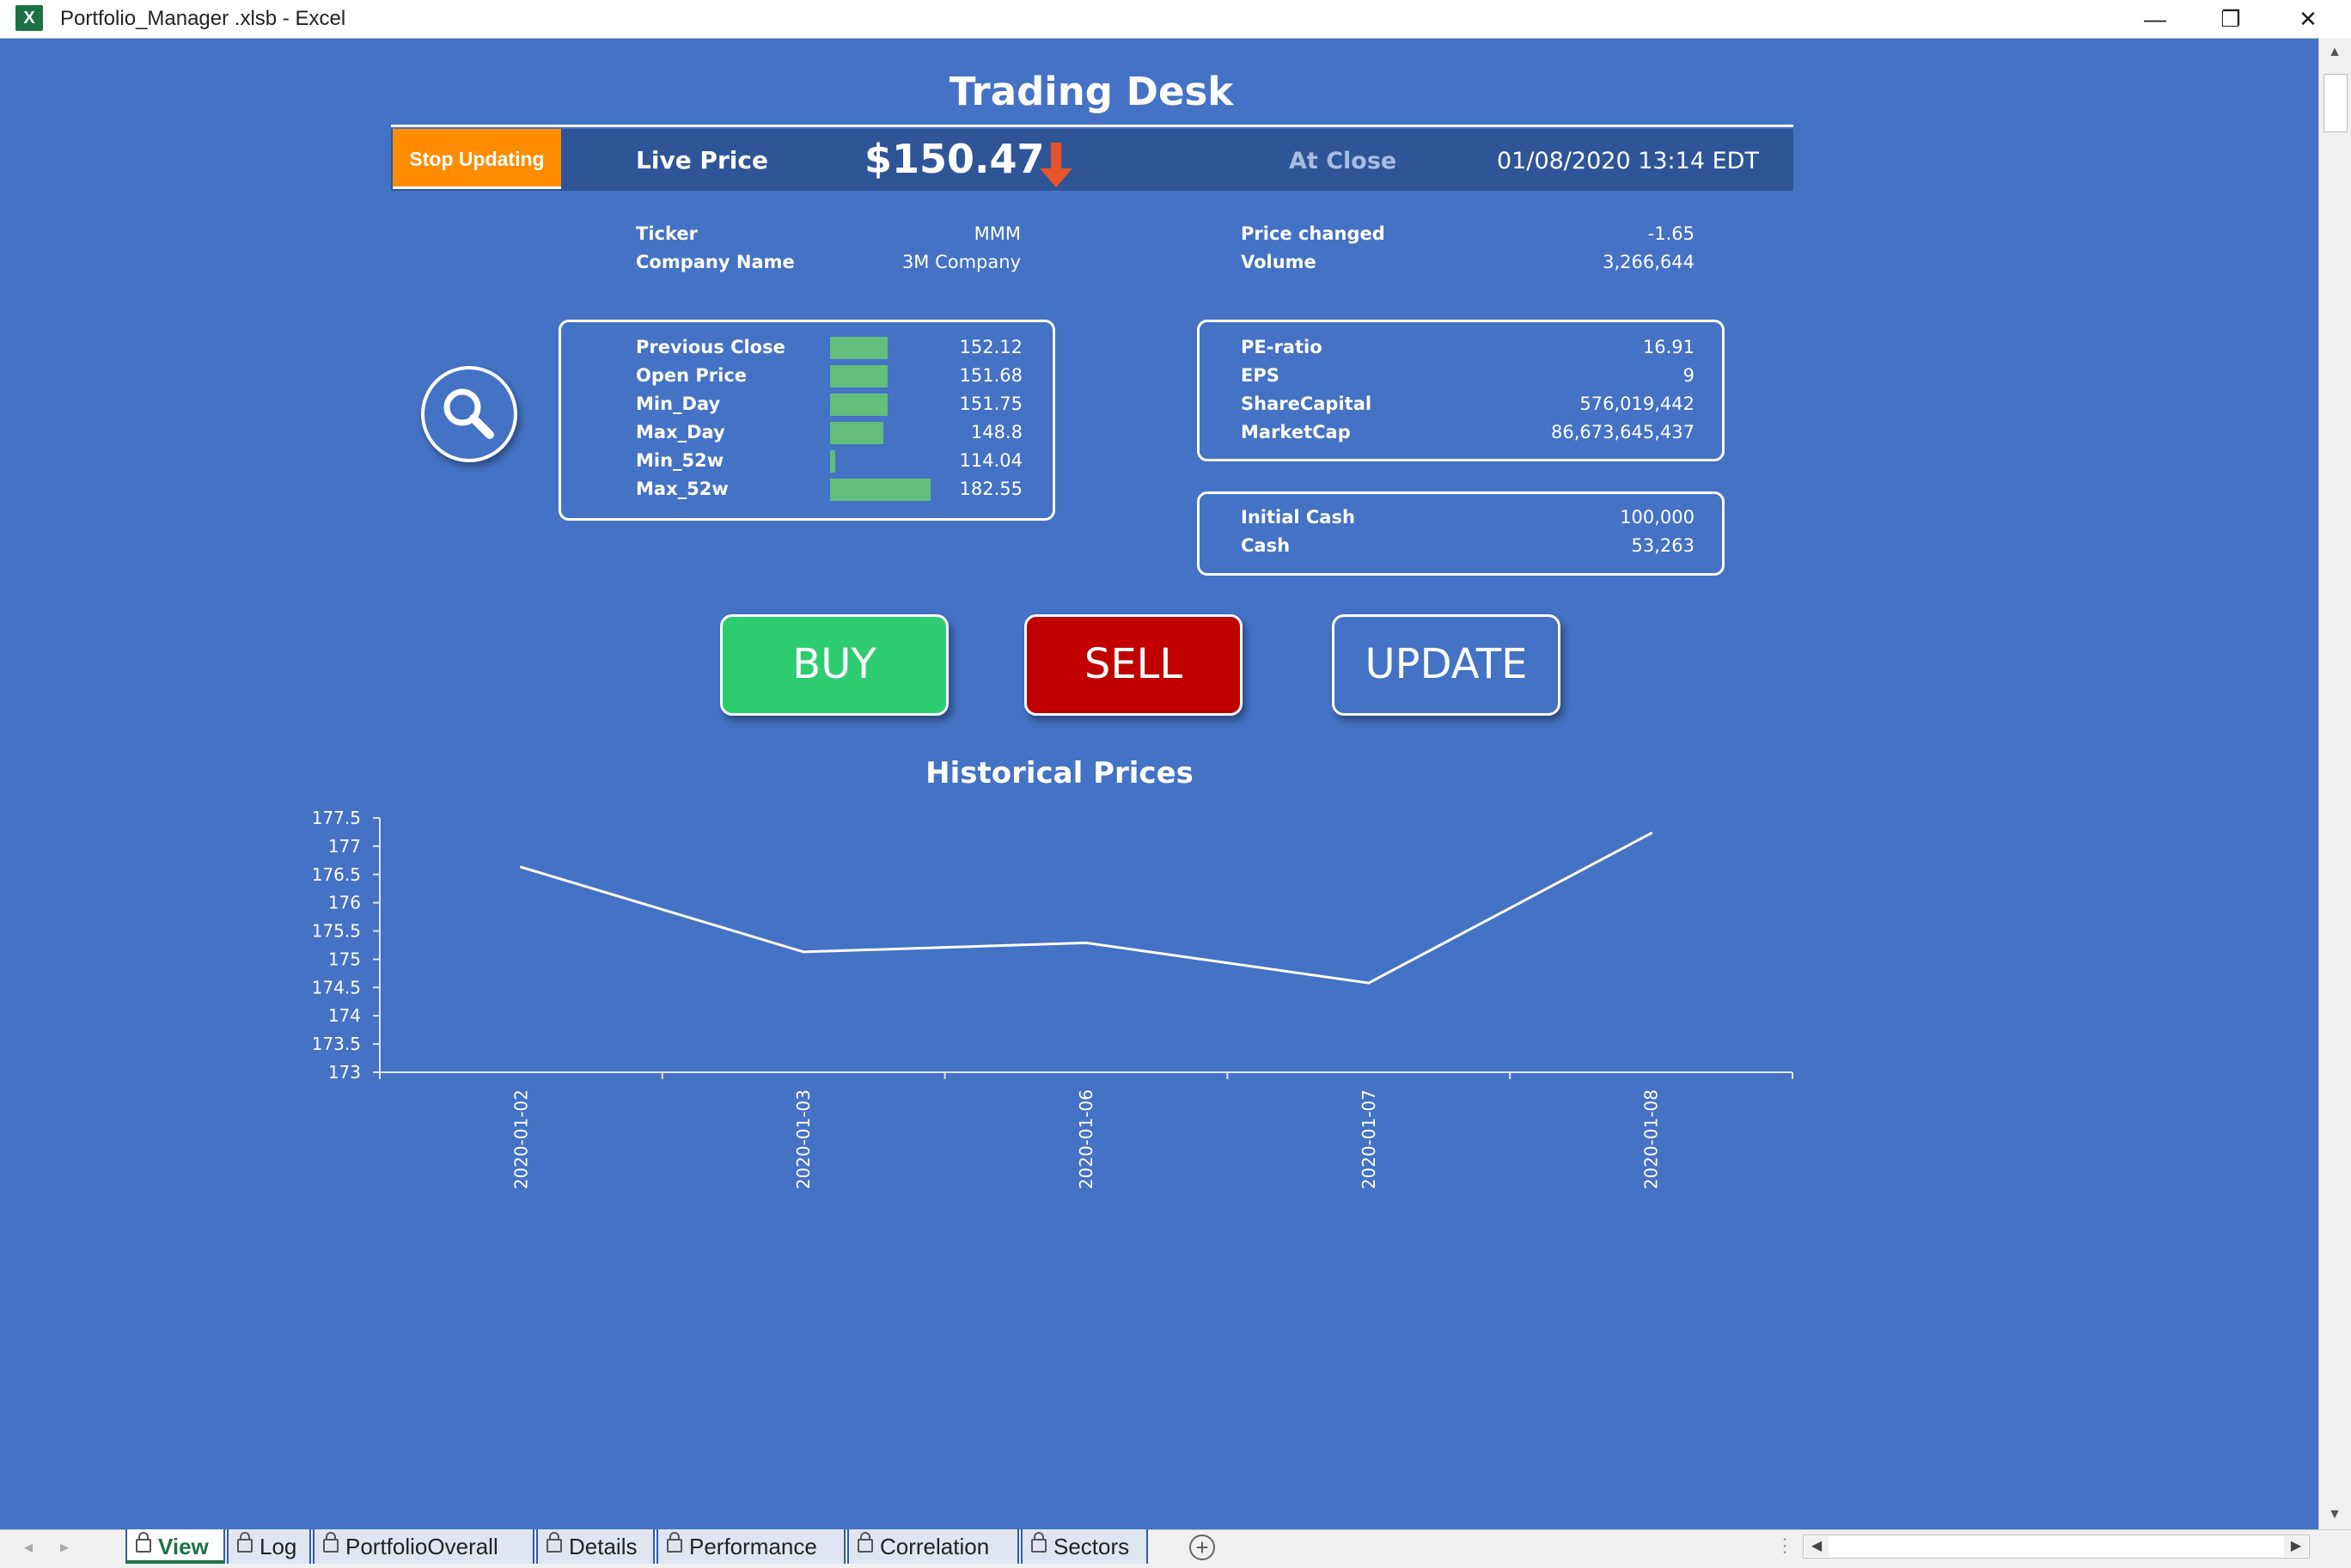  What do you see at coordinates (961, 262) in the screenshot?
I see `company-name-value: 3M Company` at bounding box center [961, 262].